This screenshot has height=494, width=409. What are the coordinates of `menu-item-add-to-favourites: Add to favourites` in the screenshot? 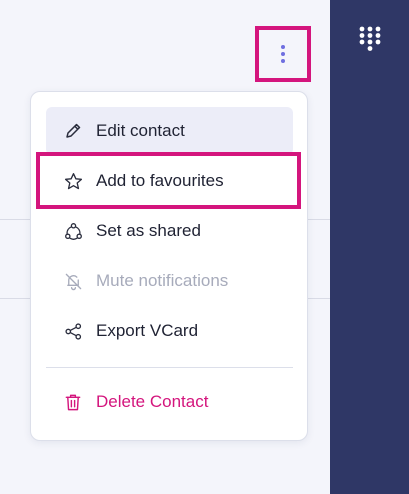 It's located at (169, 181).